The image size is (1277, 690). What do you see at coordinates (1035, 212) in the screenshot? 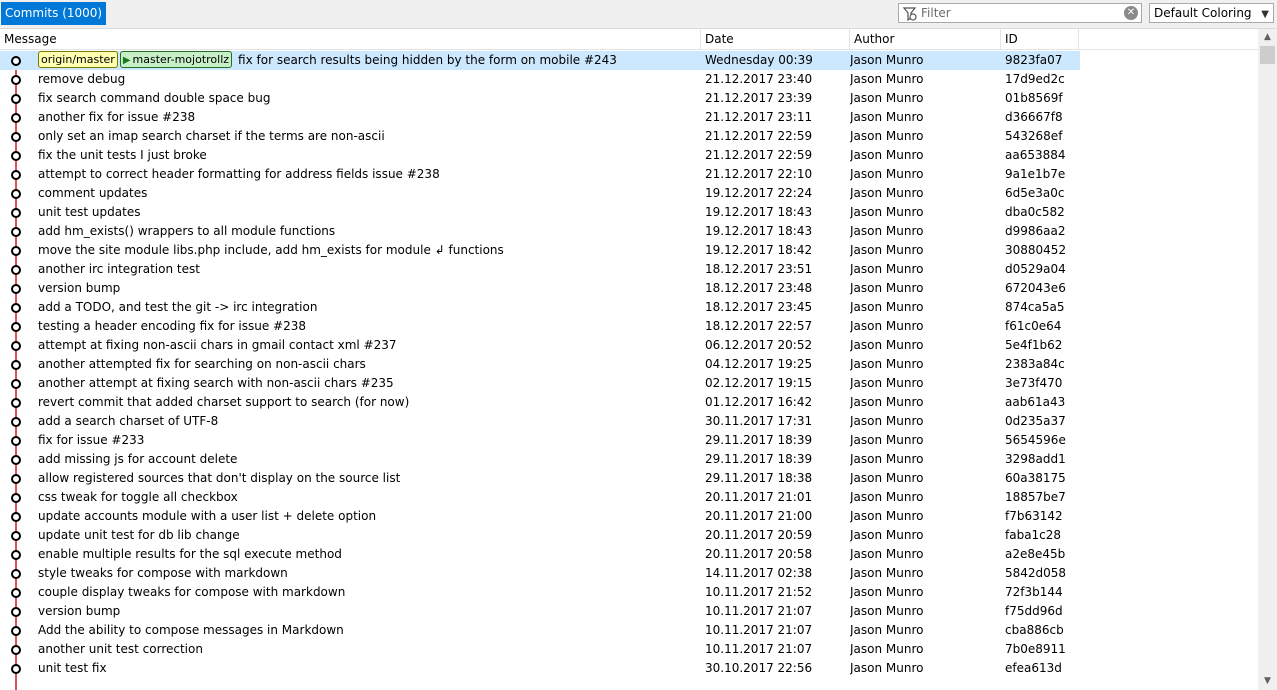
I see `commit-id: dba0c582` at bounding box center [1035, 212].